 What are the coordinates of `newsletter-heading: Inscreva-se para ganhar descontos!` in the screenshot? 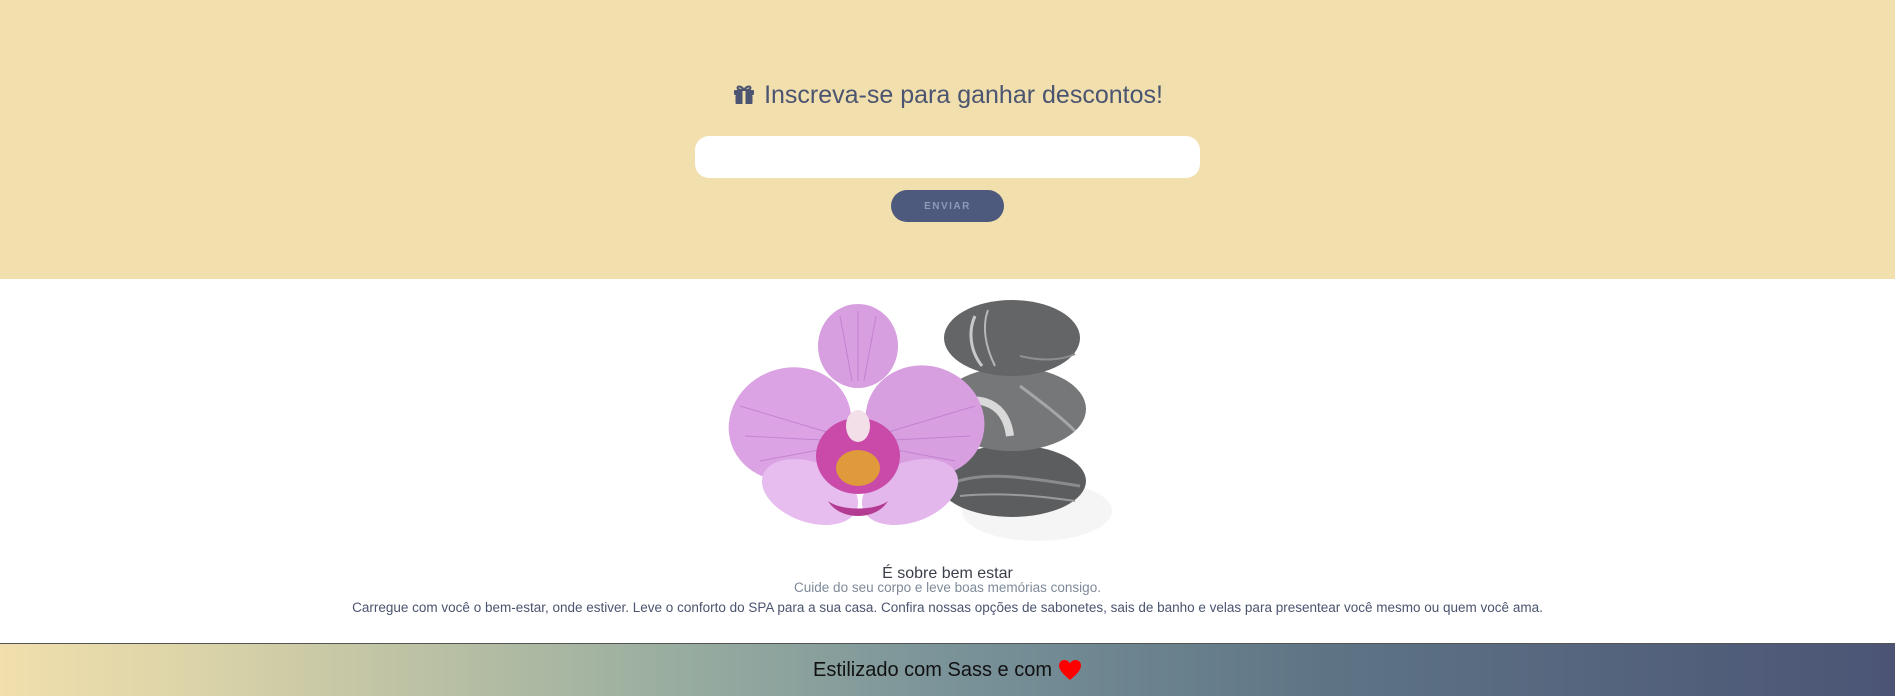 It's located at (947, 95).